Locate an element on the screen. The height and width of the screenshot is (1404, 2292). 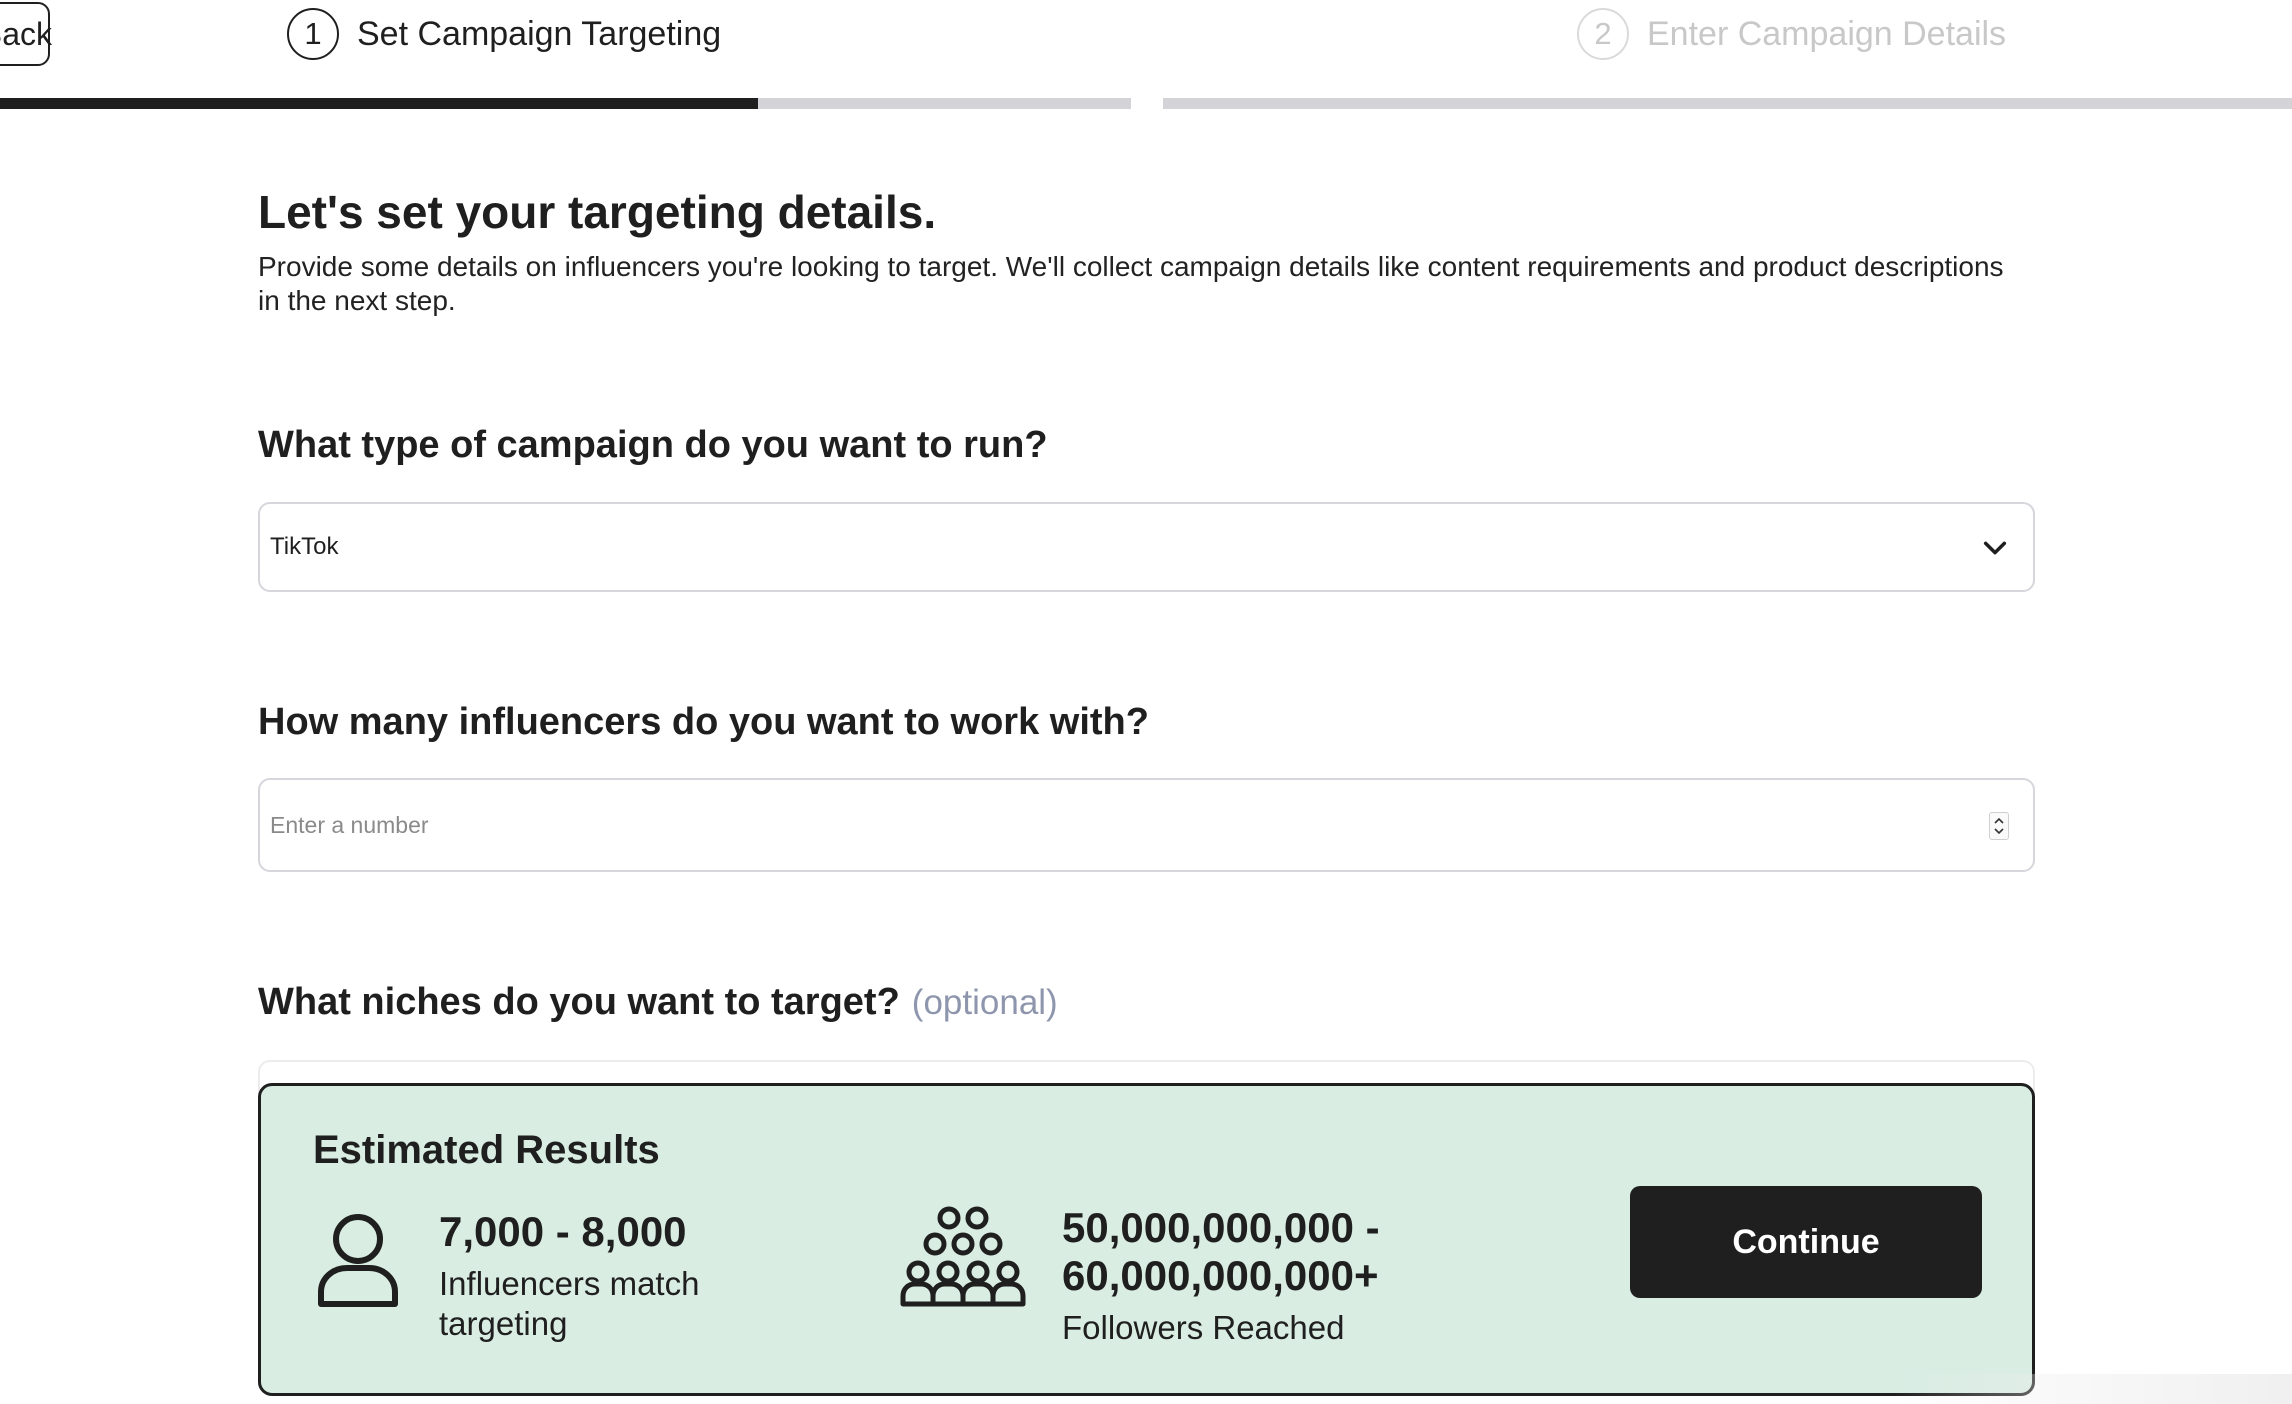
step-1-progress-track is located at coordinates (565, 103).